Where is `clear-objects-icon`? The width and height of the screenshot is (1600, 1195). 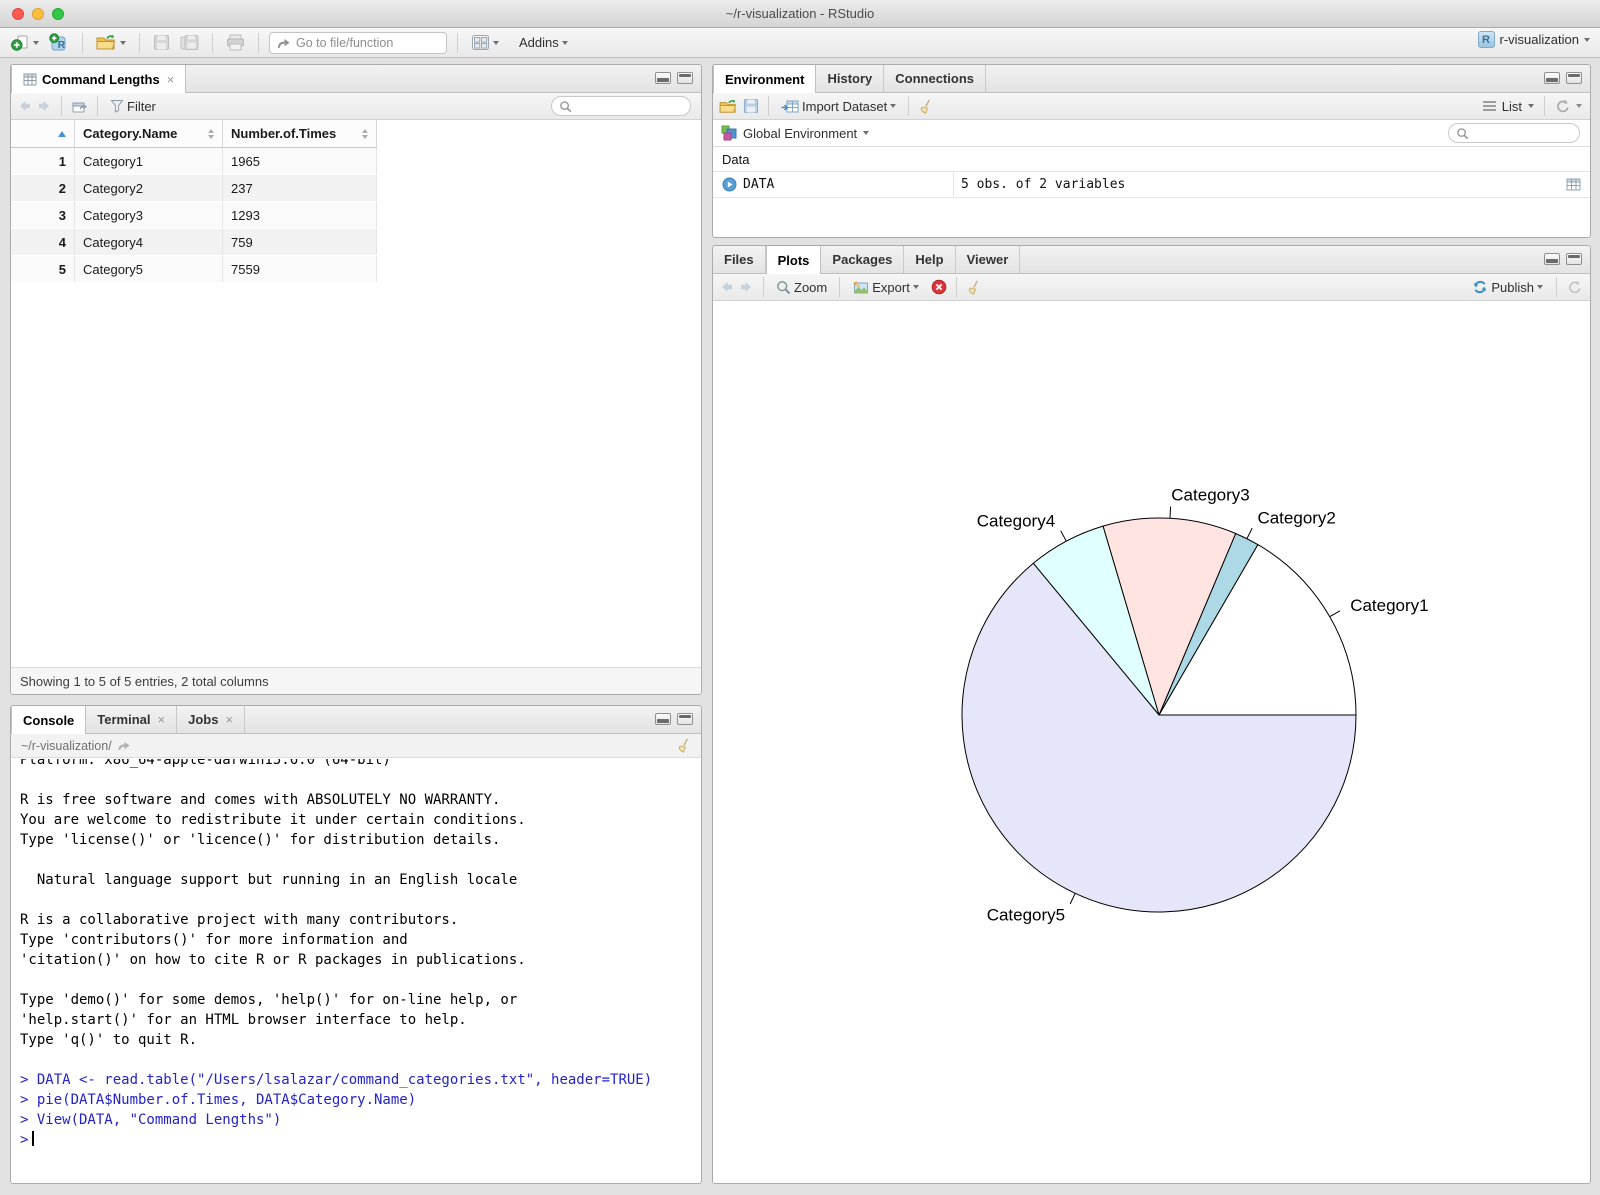
clear-objects-icon is located at coordinates (926, 106).